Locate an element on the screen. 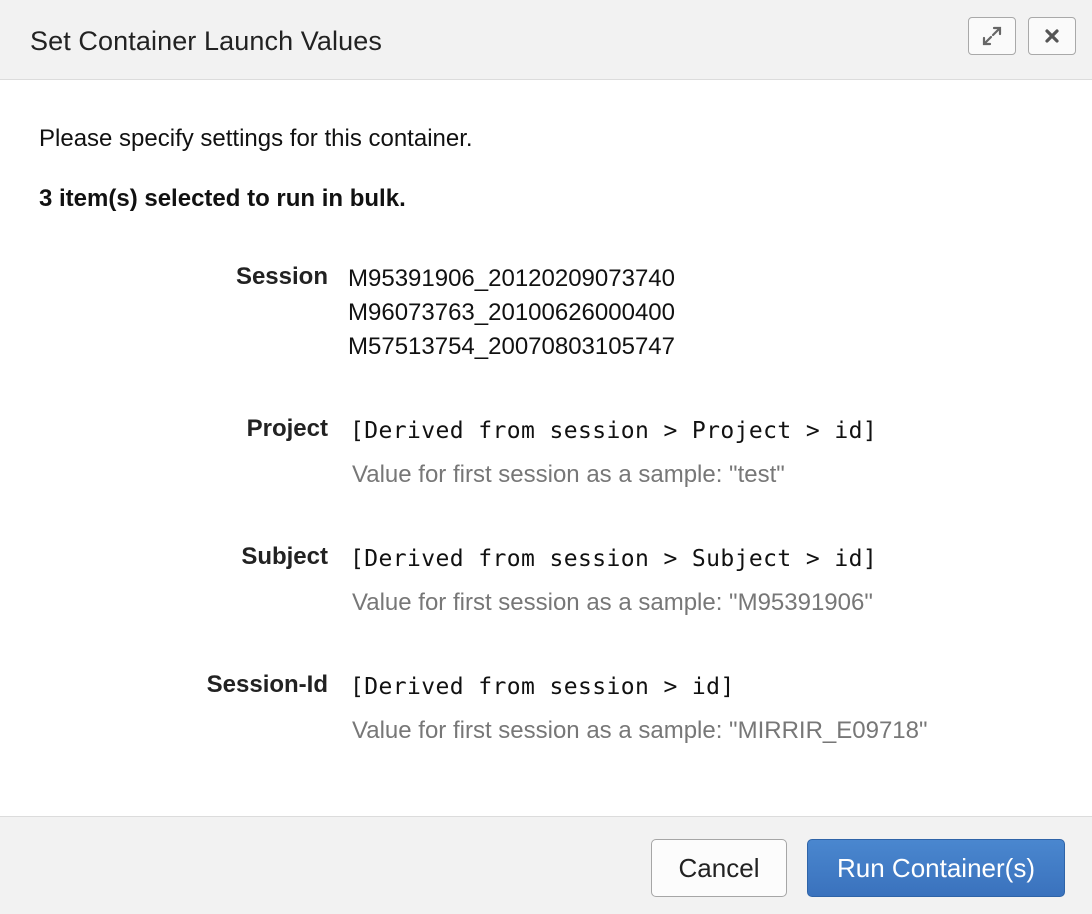 This screenshot has width=1092, height=914. close-icon is located at coordinates (1052, 36).